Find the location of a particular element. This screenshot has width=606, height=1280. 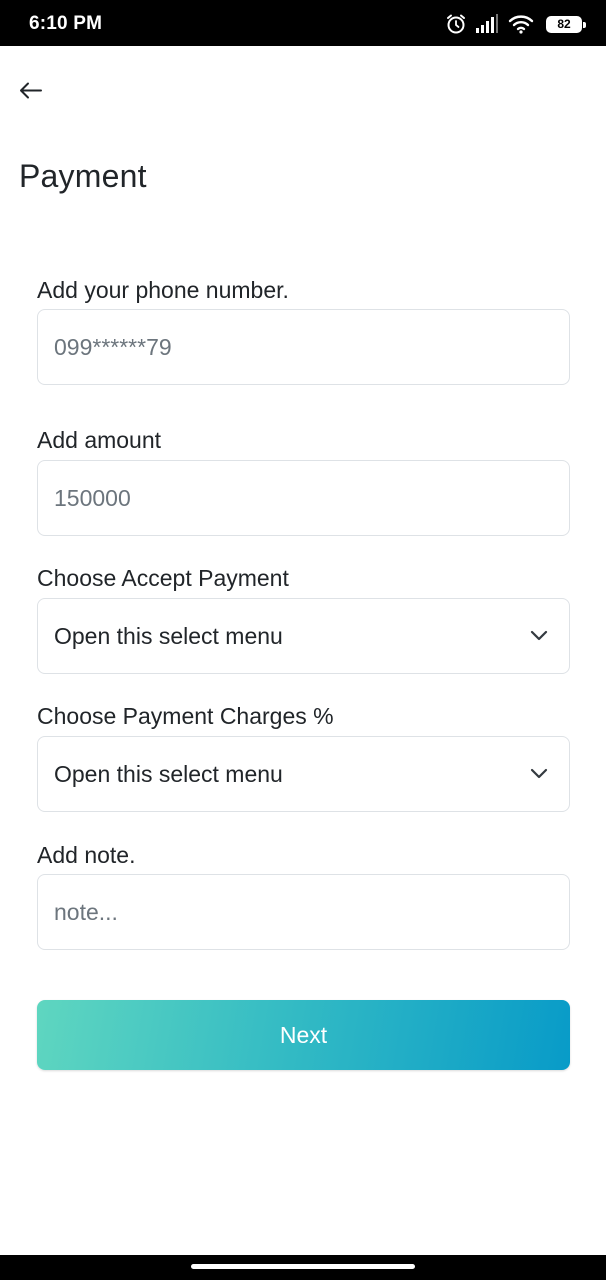

note-label: Add note. is located at coordinates (86, 855).